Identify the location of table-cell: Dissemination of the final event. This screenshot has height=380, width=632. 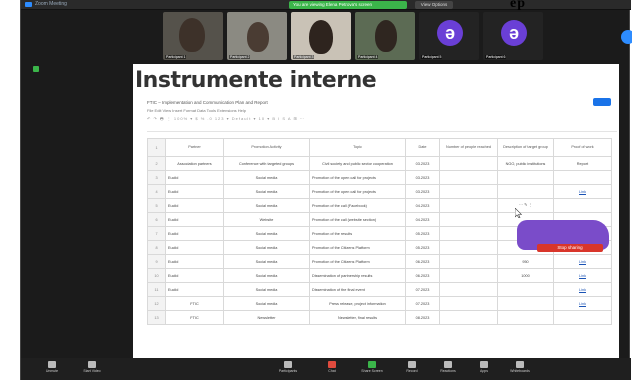
(357, 289).